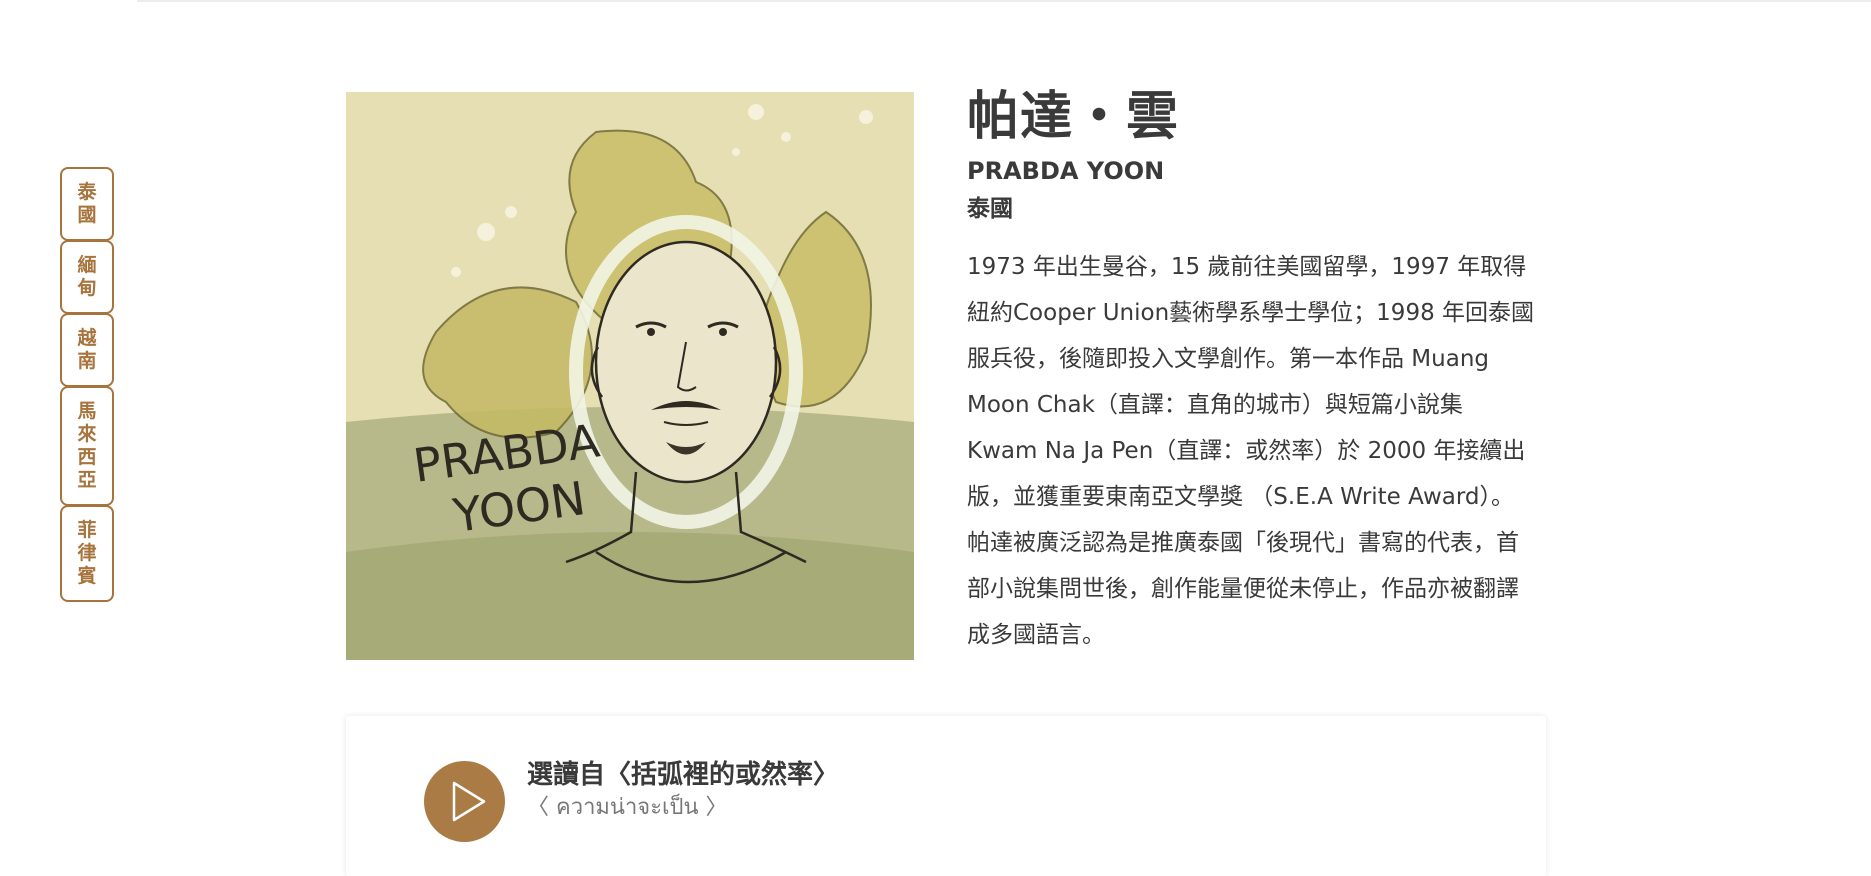 The width and height of the screenshot is (1871, 876). I want to click on bio-line: 成多國語言。, so click(1036, 635).